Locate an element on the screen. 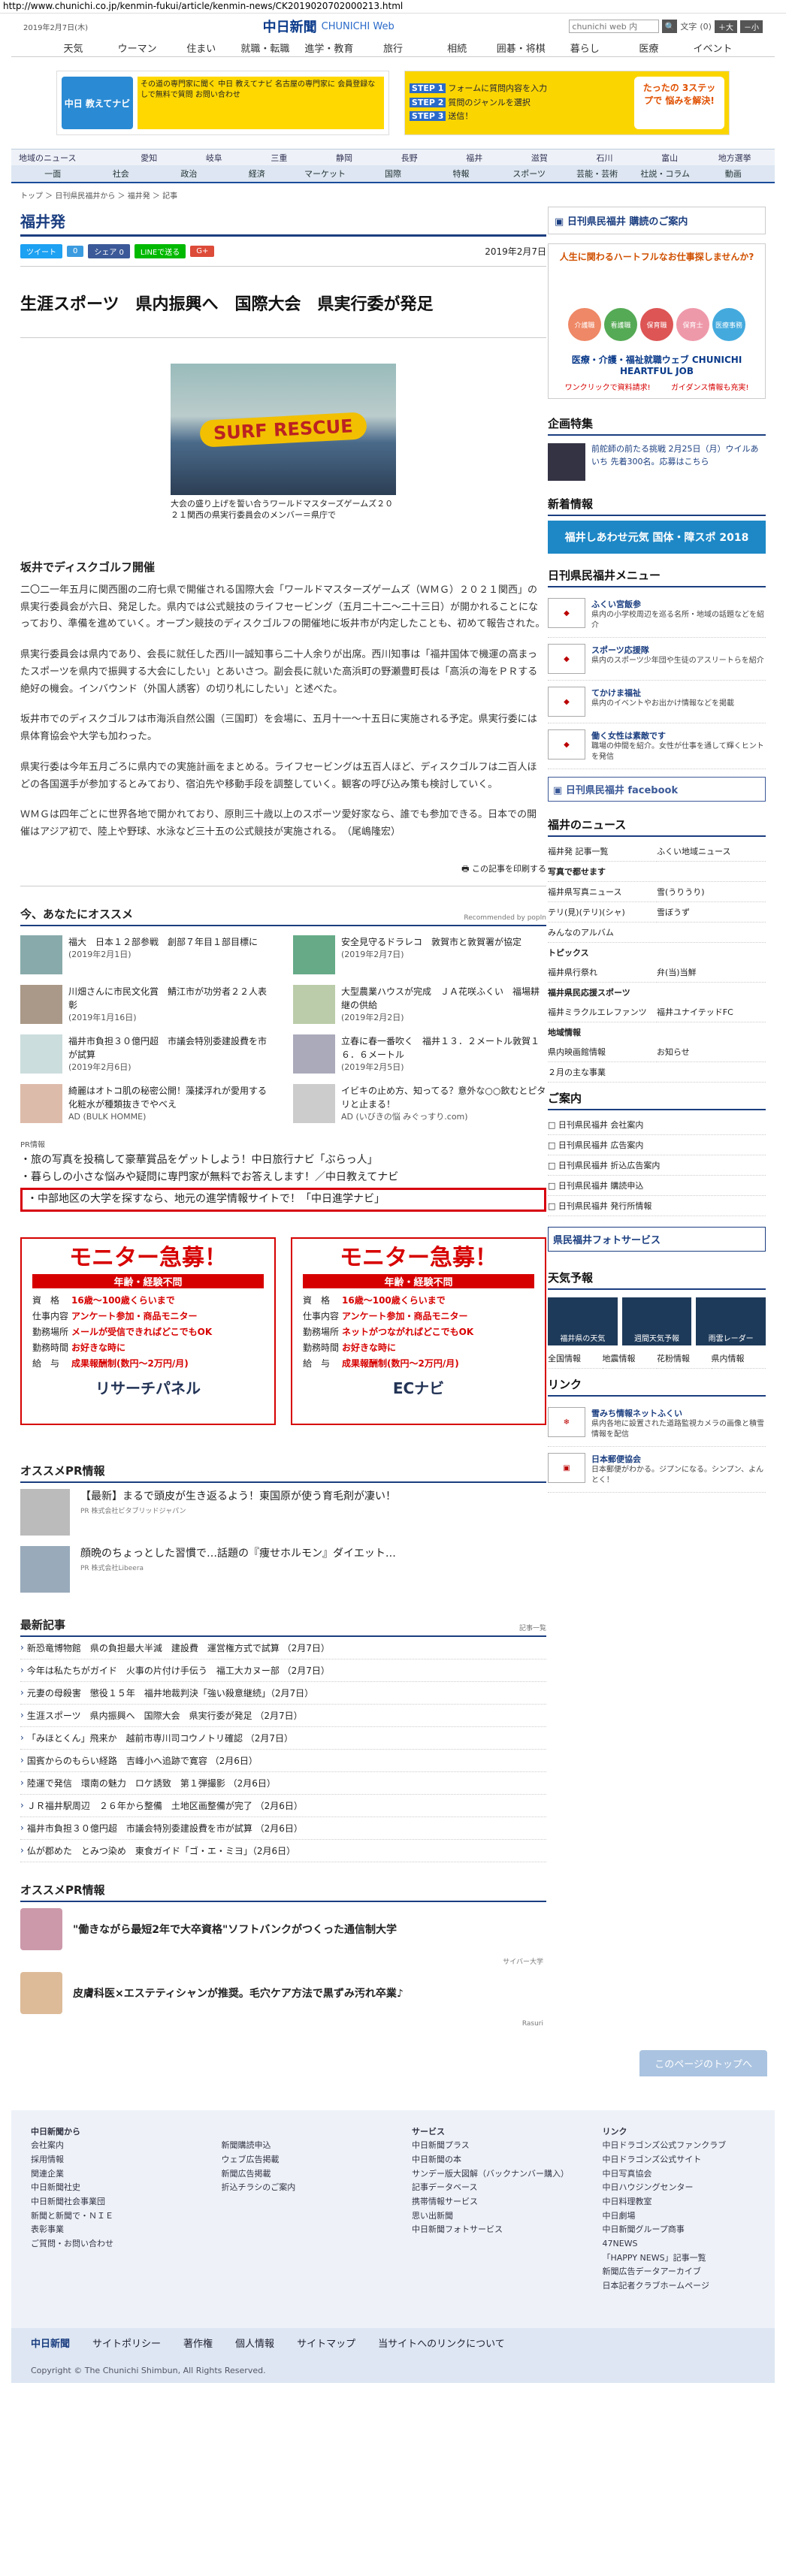 The height and width of the screenshot is (2576, 786). link-item: ▣ 日本郵便協会 日本郵便がわかる。ジプンになる。シンプン、よんとく！ is located at coordinates (657, 1470).